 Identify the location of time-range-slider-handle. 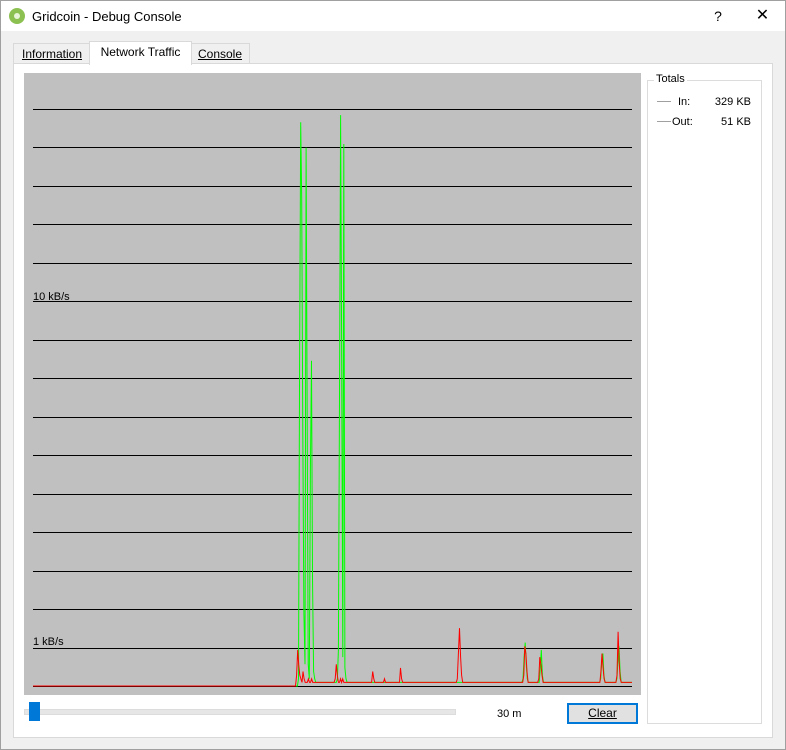
(34, 711).